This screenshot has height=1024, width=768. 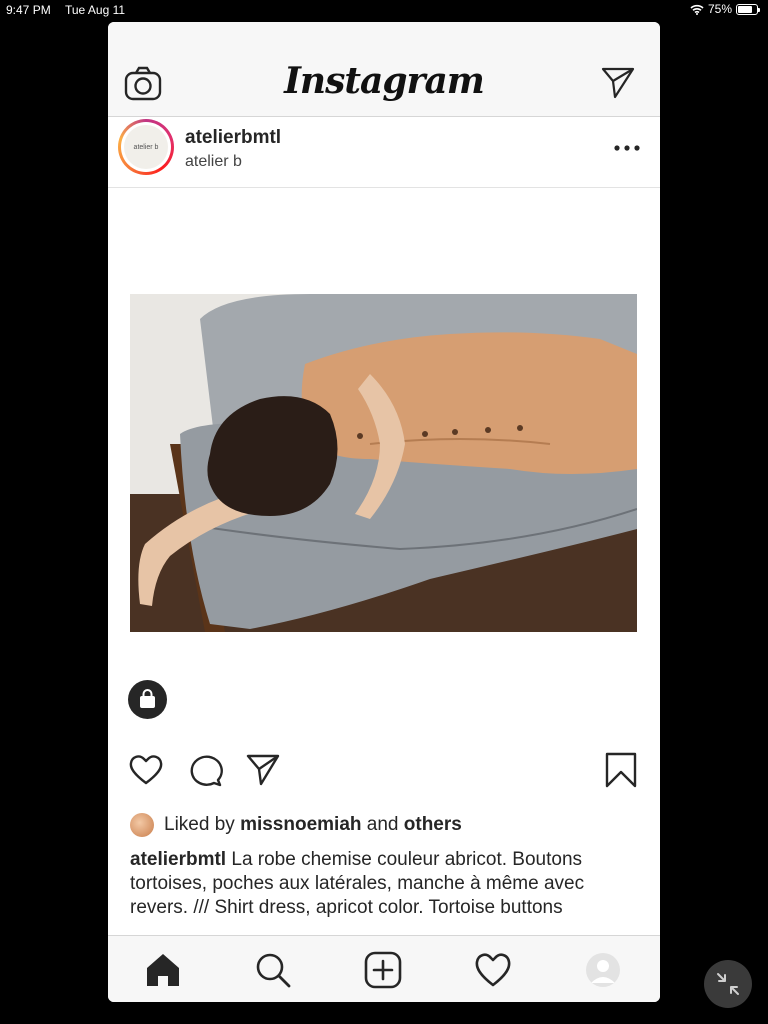 I want to click on likes-prefix: Liked by, so click(x=199, y=824).